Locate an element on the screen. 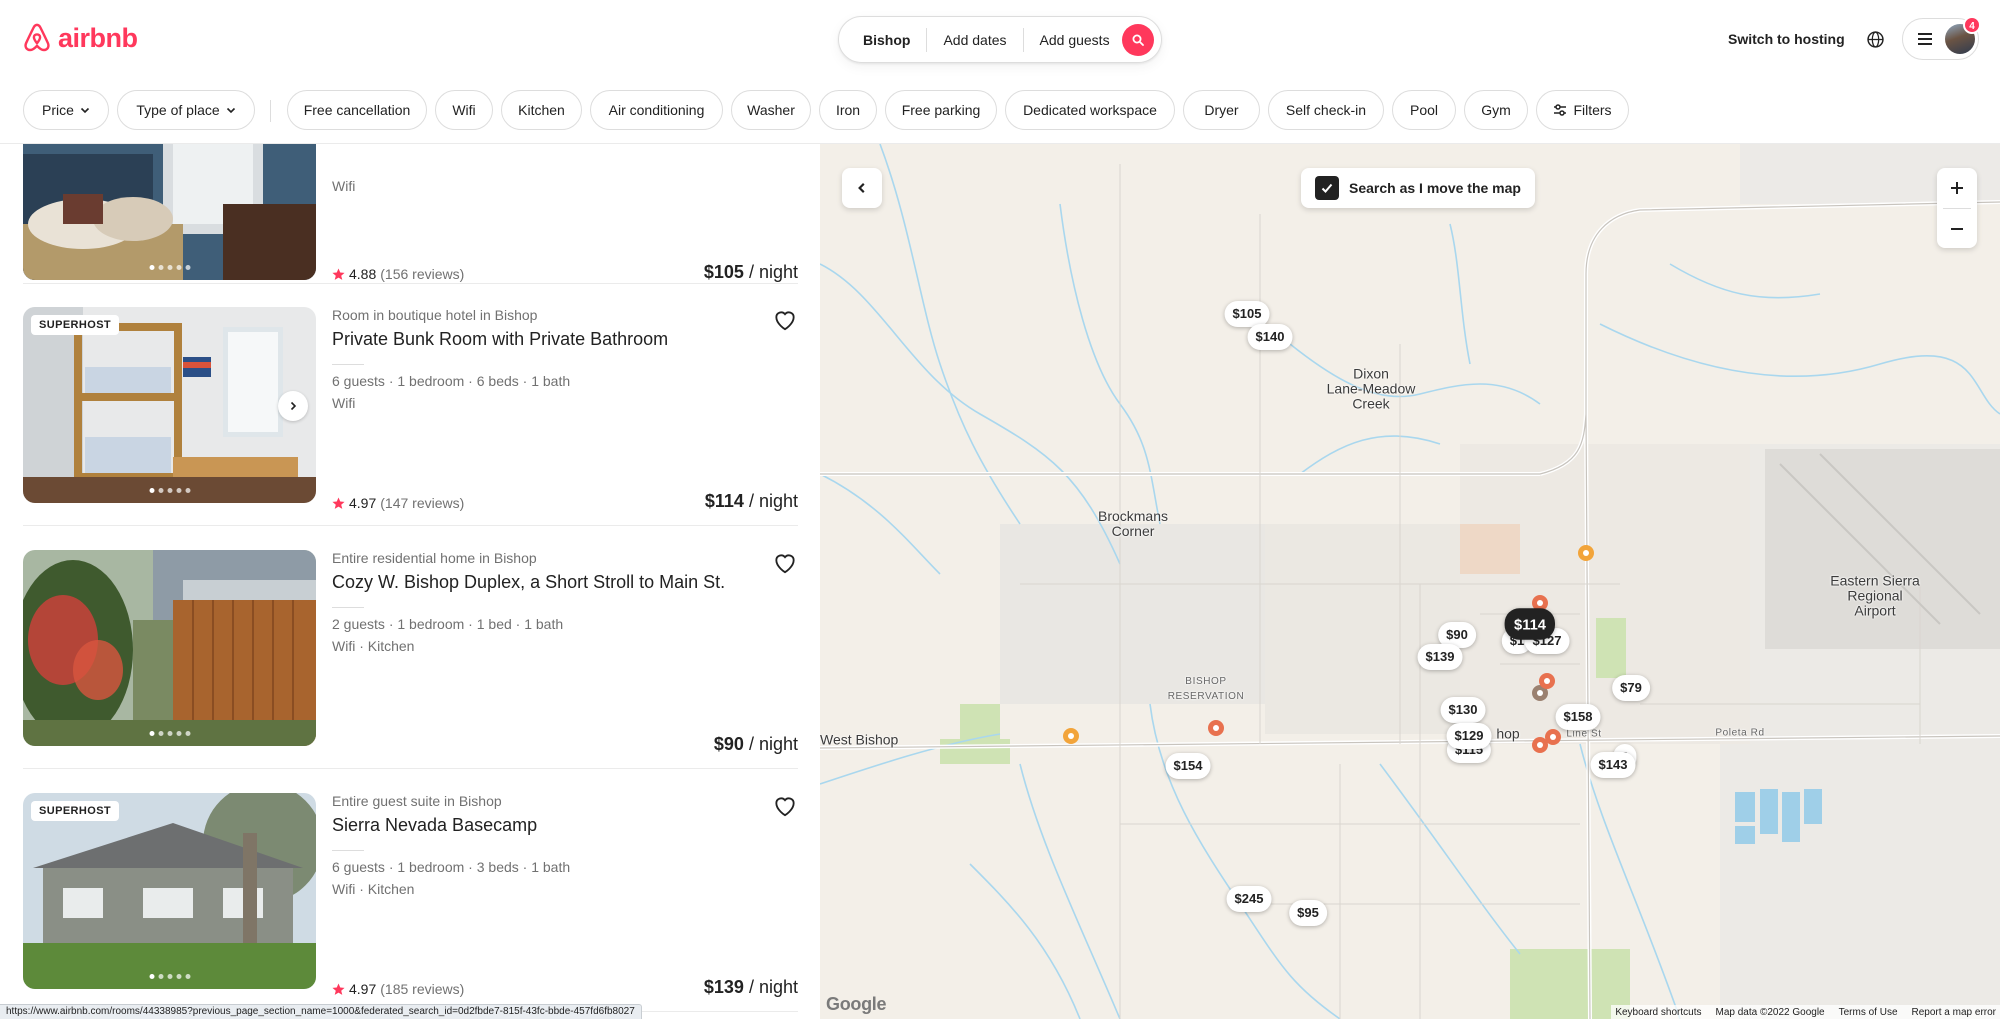  price-pin: $158 is located at coordinates (1578, 717).